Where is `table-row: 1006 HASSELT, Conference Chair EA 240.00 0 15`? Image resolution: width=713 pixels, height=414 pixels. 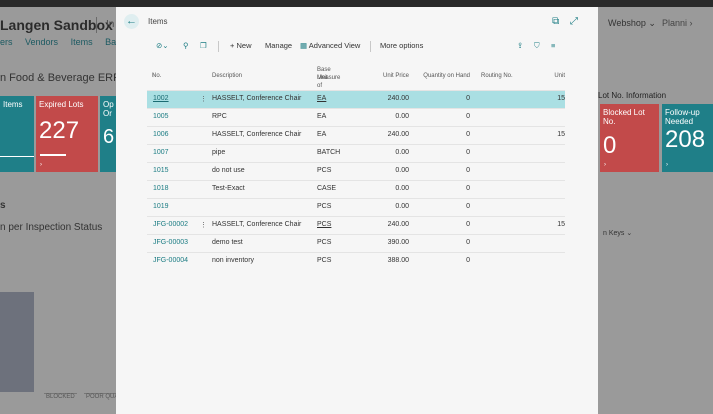 table-row: 1006 HASSELT, Conference Chair EA 240.00 0 15 is located at coordinates (356, 135).